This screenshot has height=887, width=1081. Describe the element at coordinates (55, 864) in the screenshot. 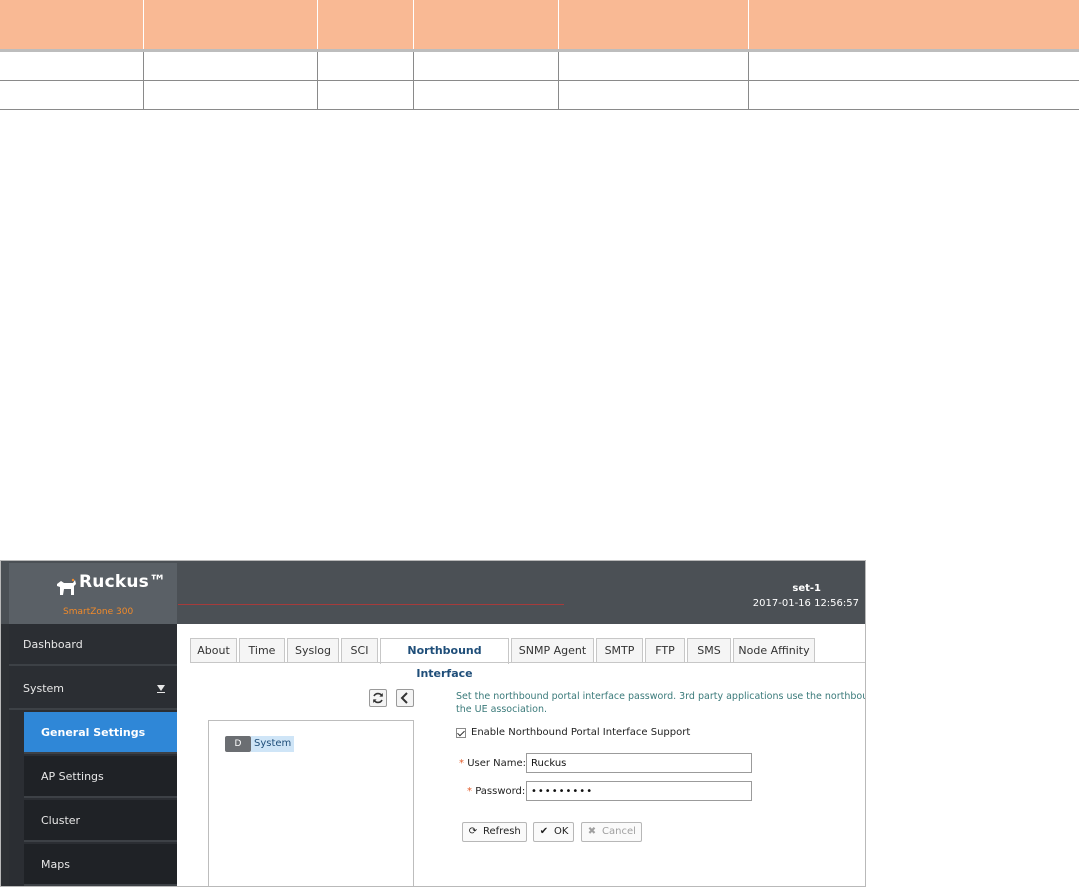

I see `sidebar-item-label: Maps` at that location.